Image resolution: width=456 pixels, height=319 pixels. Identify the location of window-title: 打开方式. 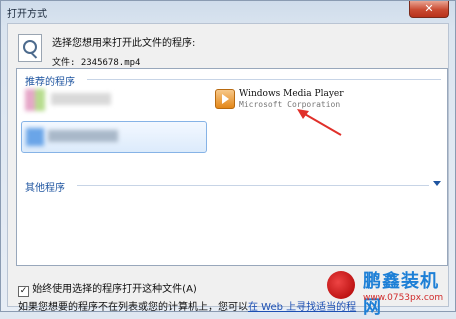
(27, 14).